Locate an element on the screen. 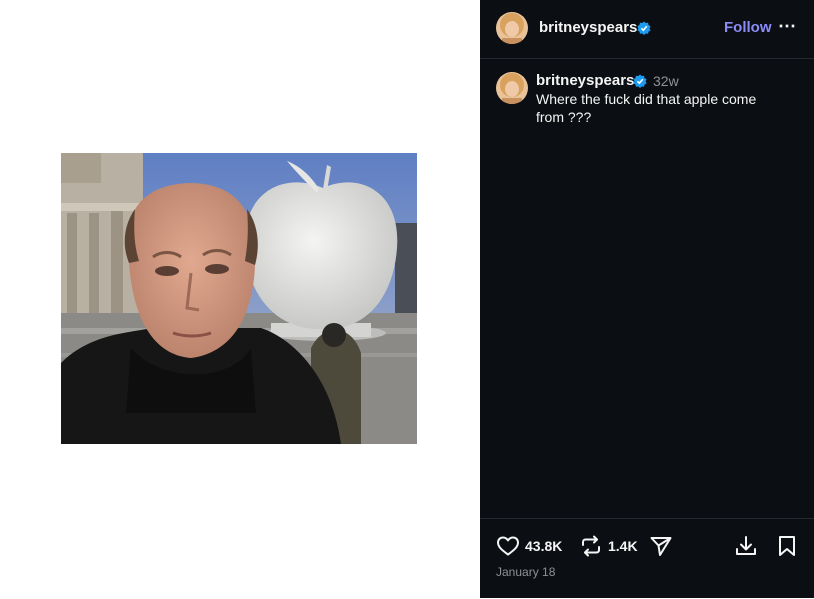 The height and width of the screenshot is (599, 814). heart-icon is located at coordinates (508, 546).